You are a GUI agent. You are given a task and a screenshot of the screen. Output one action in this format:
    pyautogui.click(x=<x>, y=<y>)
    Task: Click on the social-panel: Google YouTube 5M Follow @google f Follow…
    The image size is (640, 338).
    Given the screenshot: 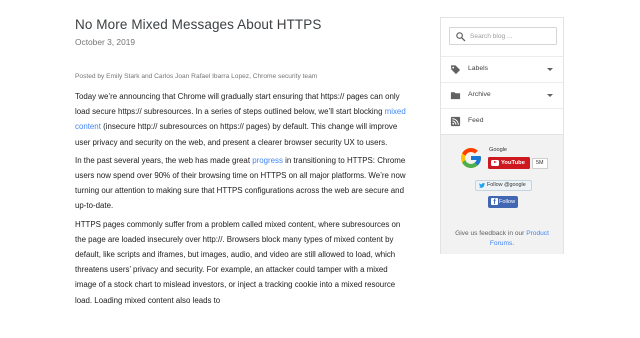 What is the action you would take?
    pyautogui.click(x=502, y=194)
    